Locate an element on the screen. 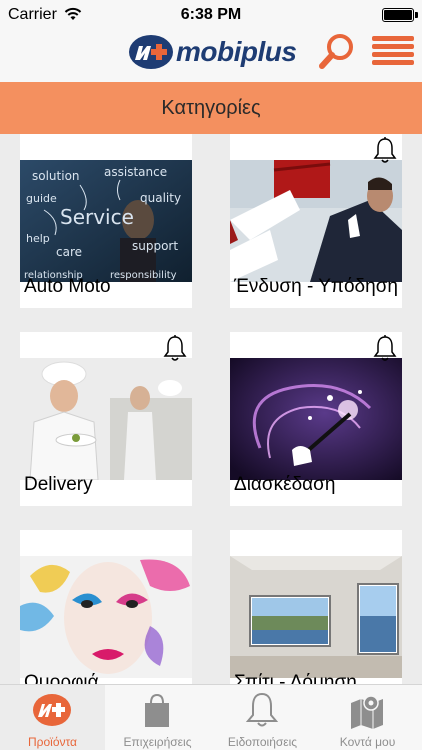 This screenshot has width=422, height=750. category-card-entertainment: Διασκέδαση is located at coordinates (316, 419).